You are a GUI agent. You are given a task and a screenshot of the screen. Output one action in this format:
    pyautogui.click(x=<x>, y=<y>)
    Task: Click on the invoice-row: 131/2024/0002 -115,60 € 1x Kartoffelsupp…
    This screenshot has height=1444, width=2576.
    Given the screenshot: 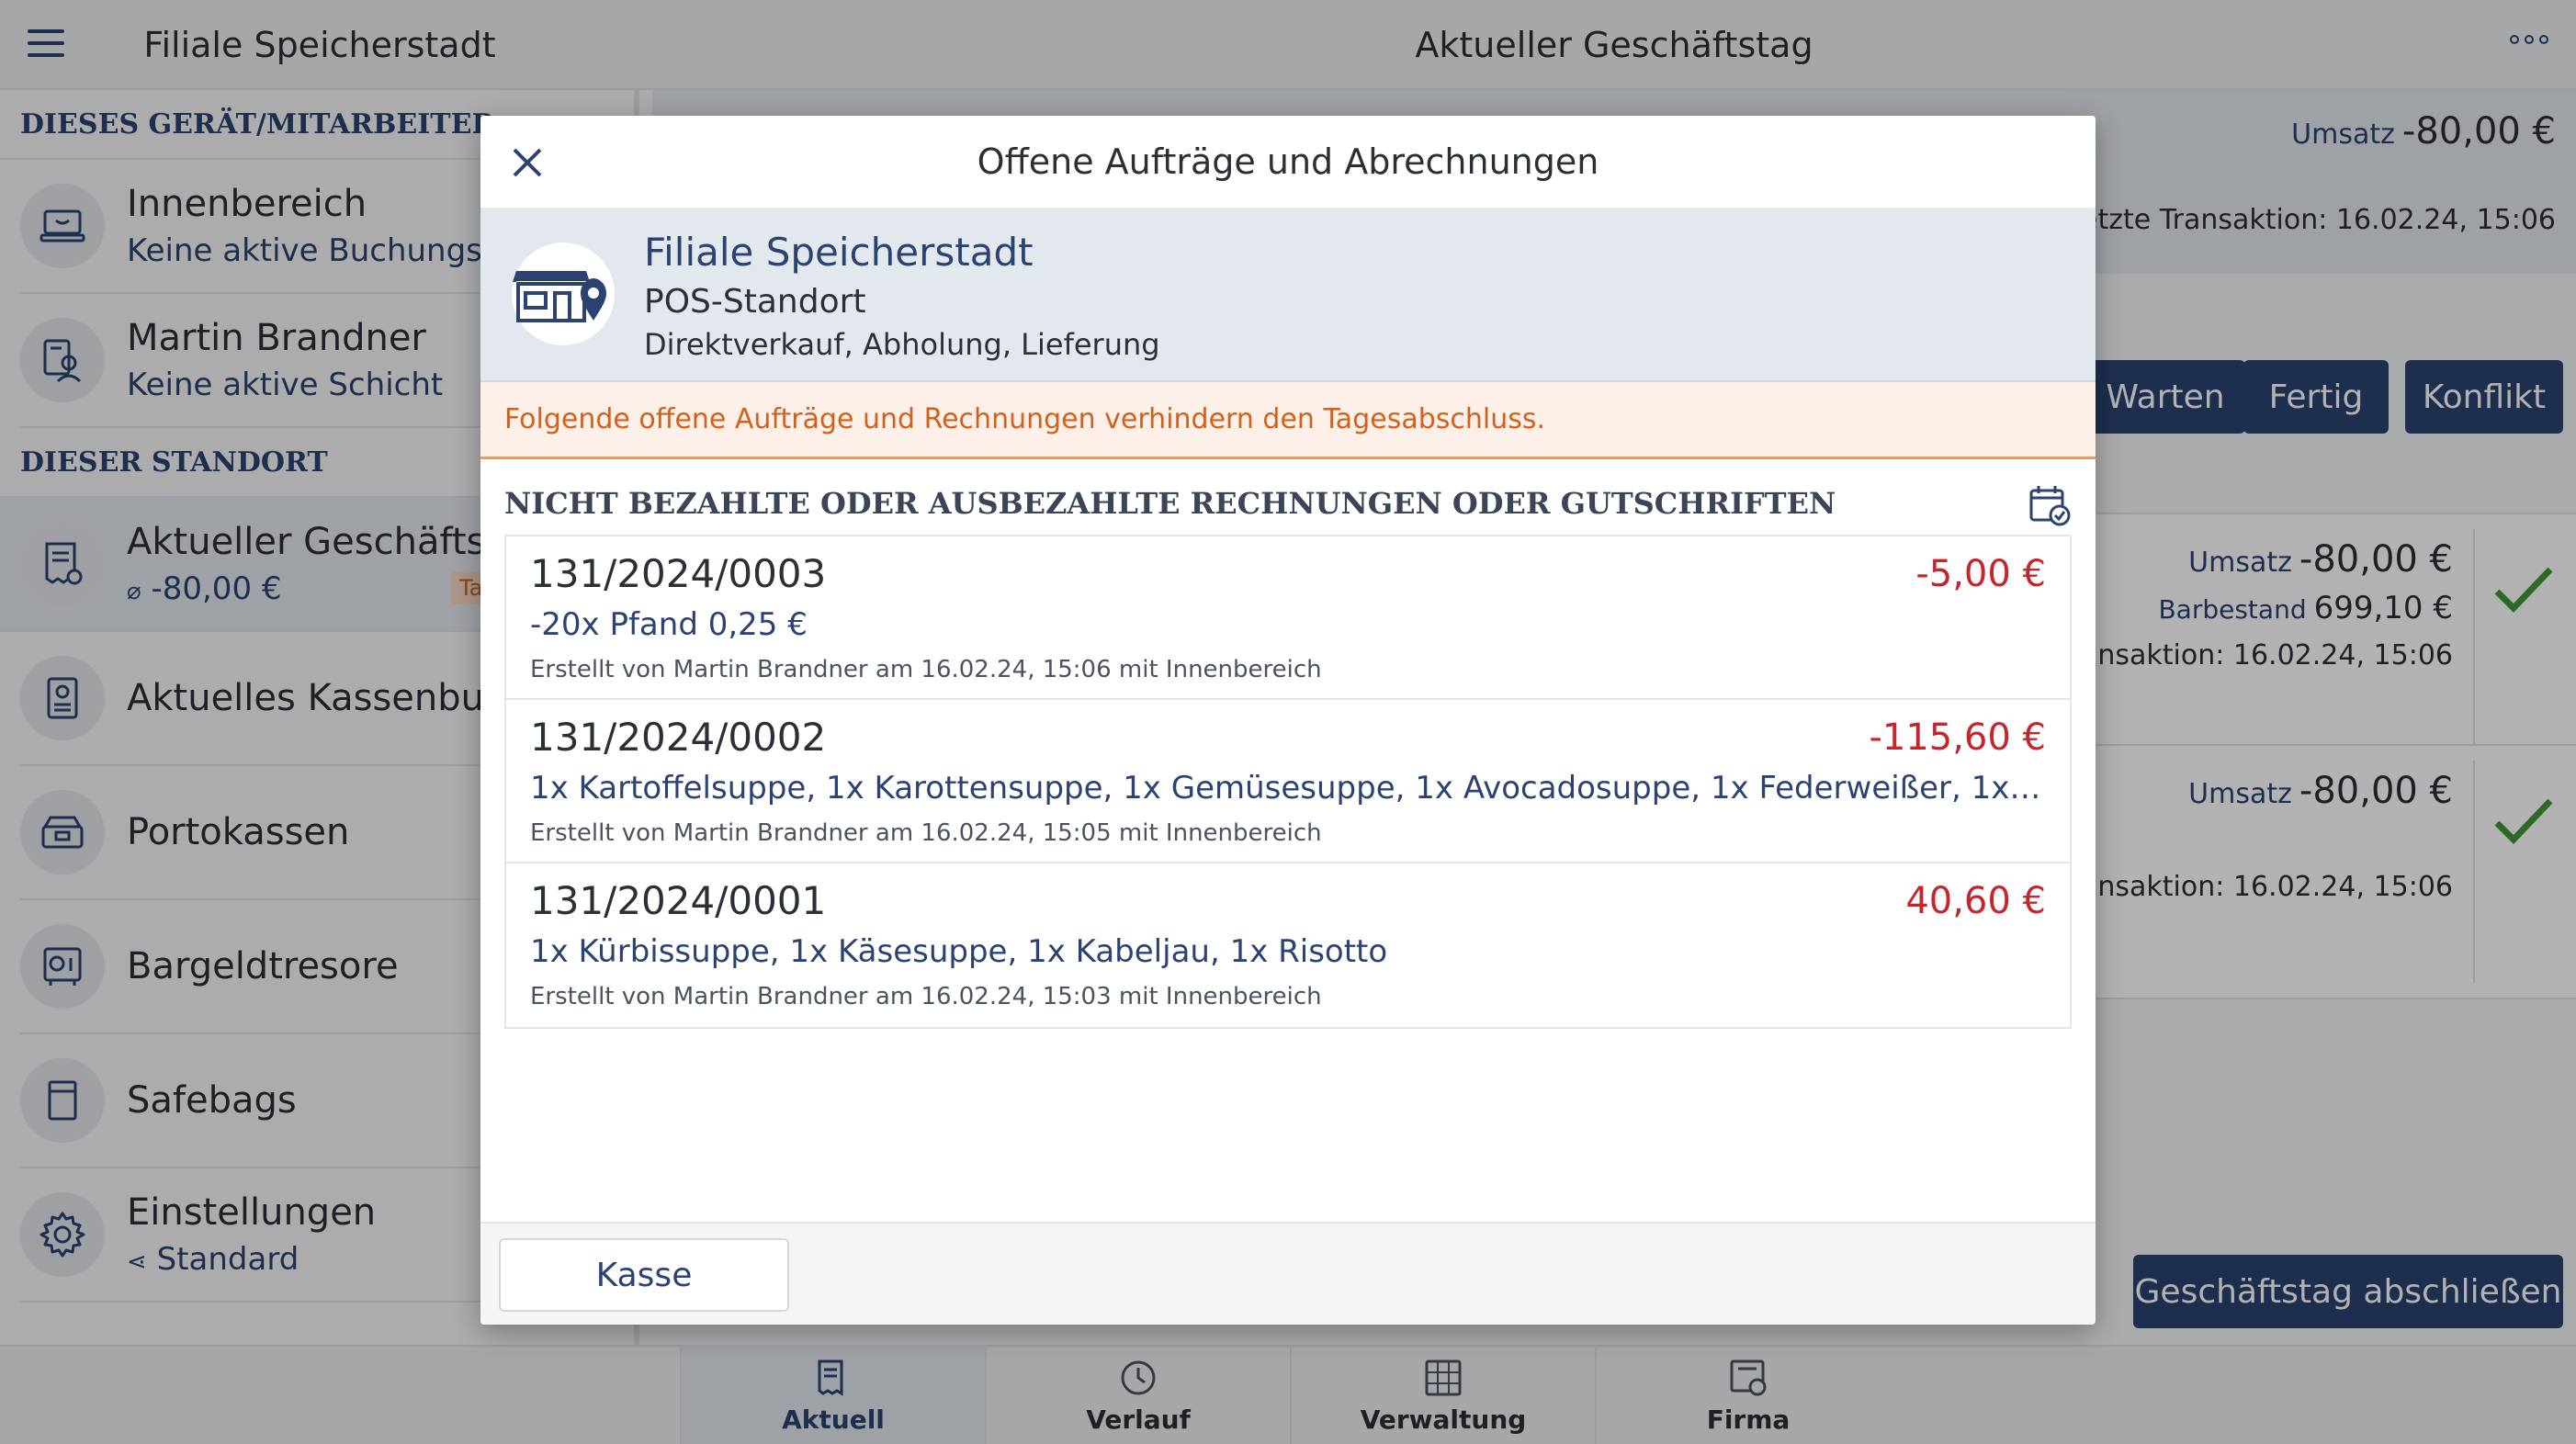 What is the action you would take?
    pyautogui.click(x=1288, y=782)
    